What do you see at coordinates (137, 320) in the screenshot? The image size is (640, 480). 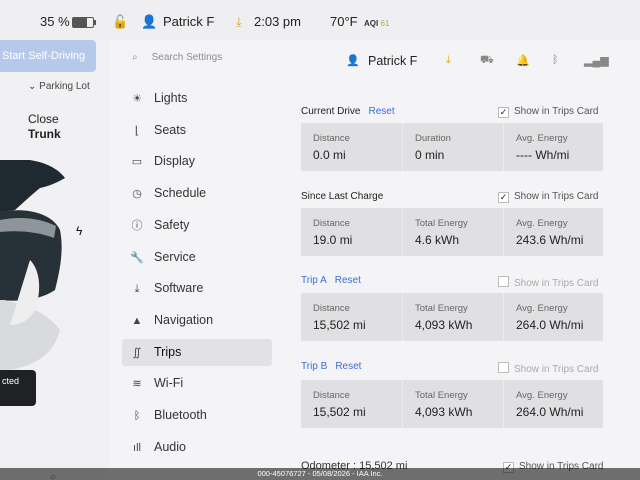 I see `navigation-icon: ▲` at bounding box center [137, 320].